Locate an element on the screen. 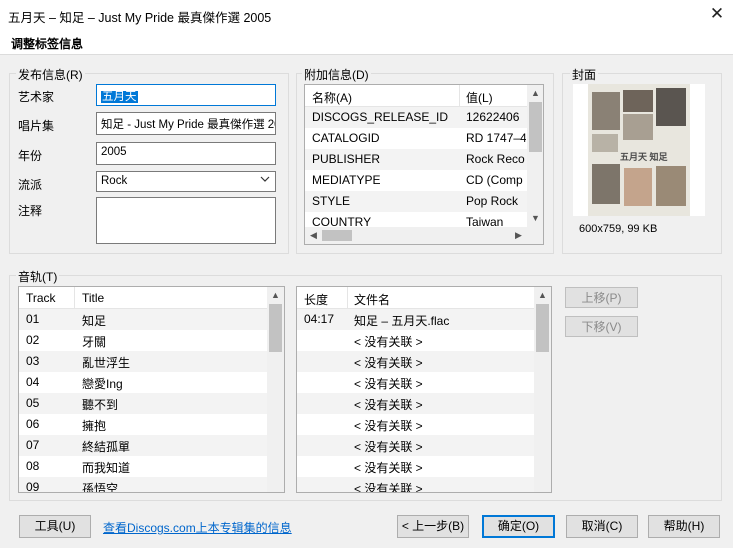 This screenshot has height=548, width=733. table-row: PUBLISHER Rock Reco is located at coordinates (416, 159).